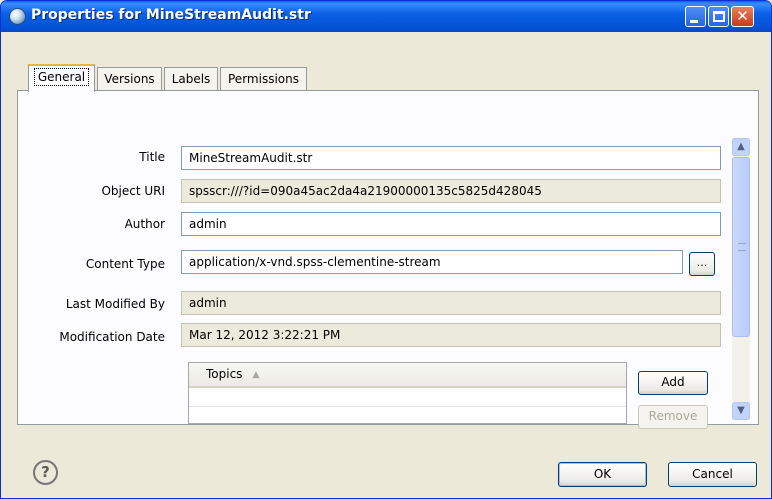 The width and height of the screenshot is (772, 499). What do you see at coordinates (407, 375) in the screenshot?
I see `topics-column-header: Topics ▲` at bounding box center [407, 375].